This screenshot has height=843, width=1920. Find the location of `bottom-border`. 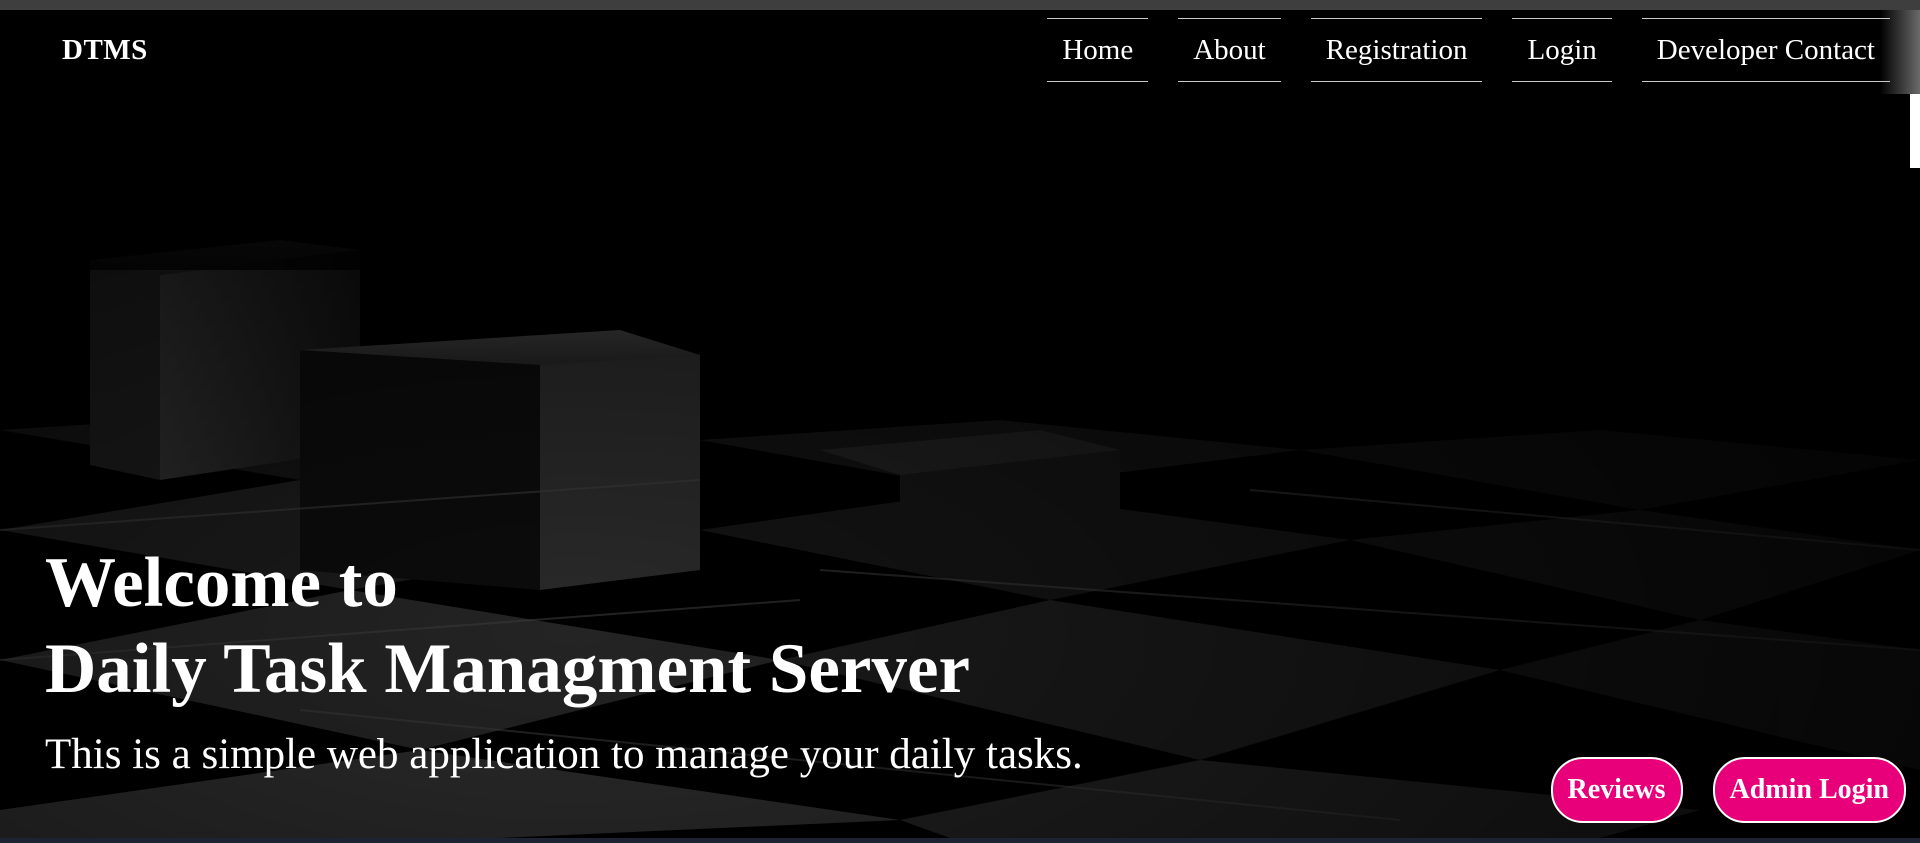

bottom-border is located at coordinates (960, 840).